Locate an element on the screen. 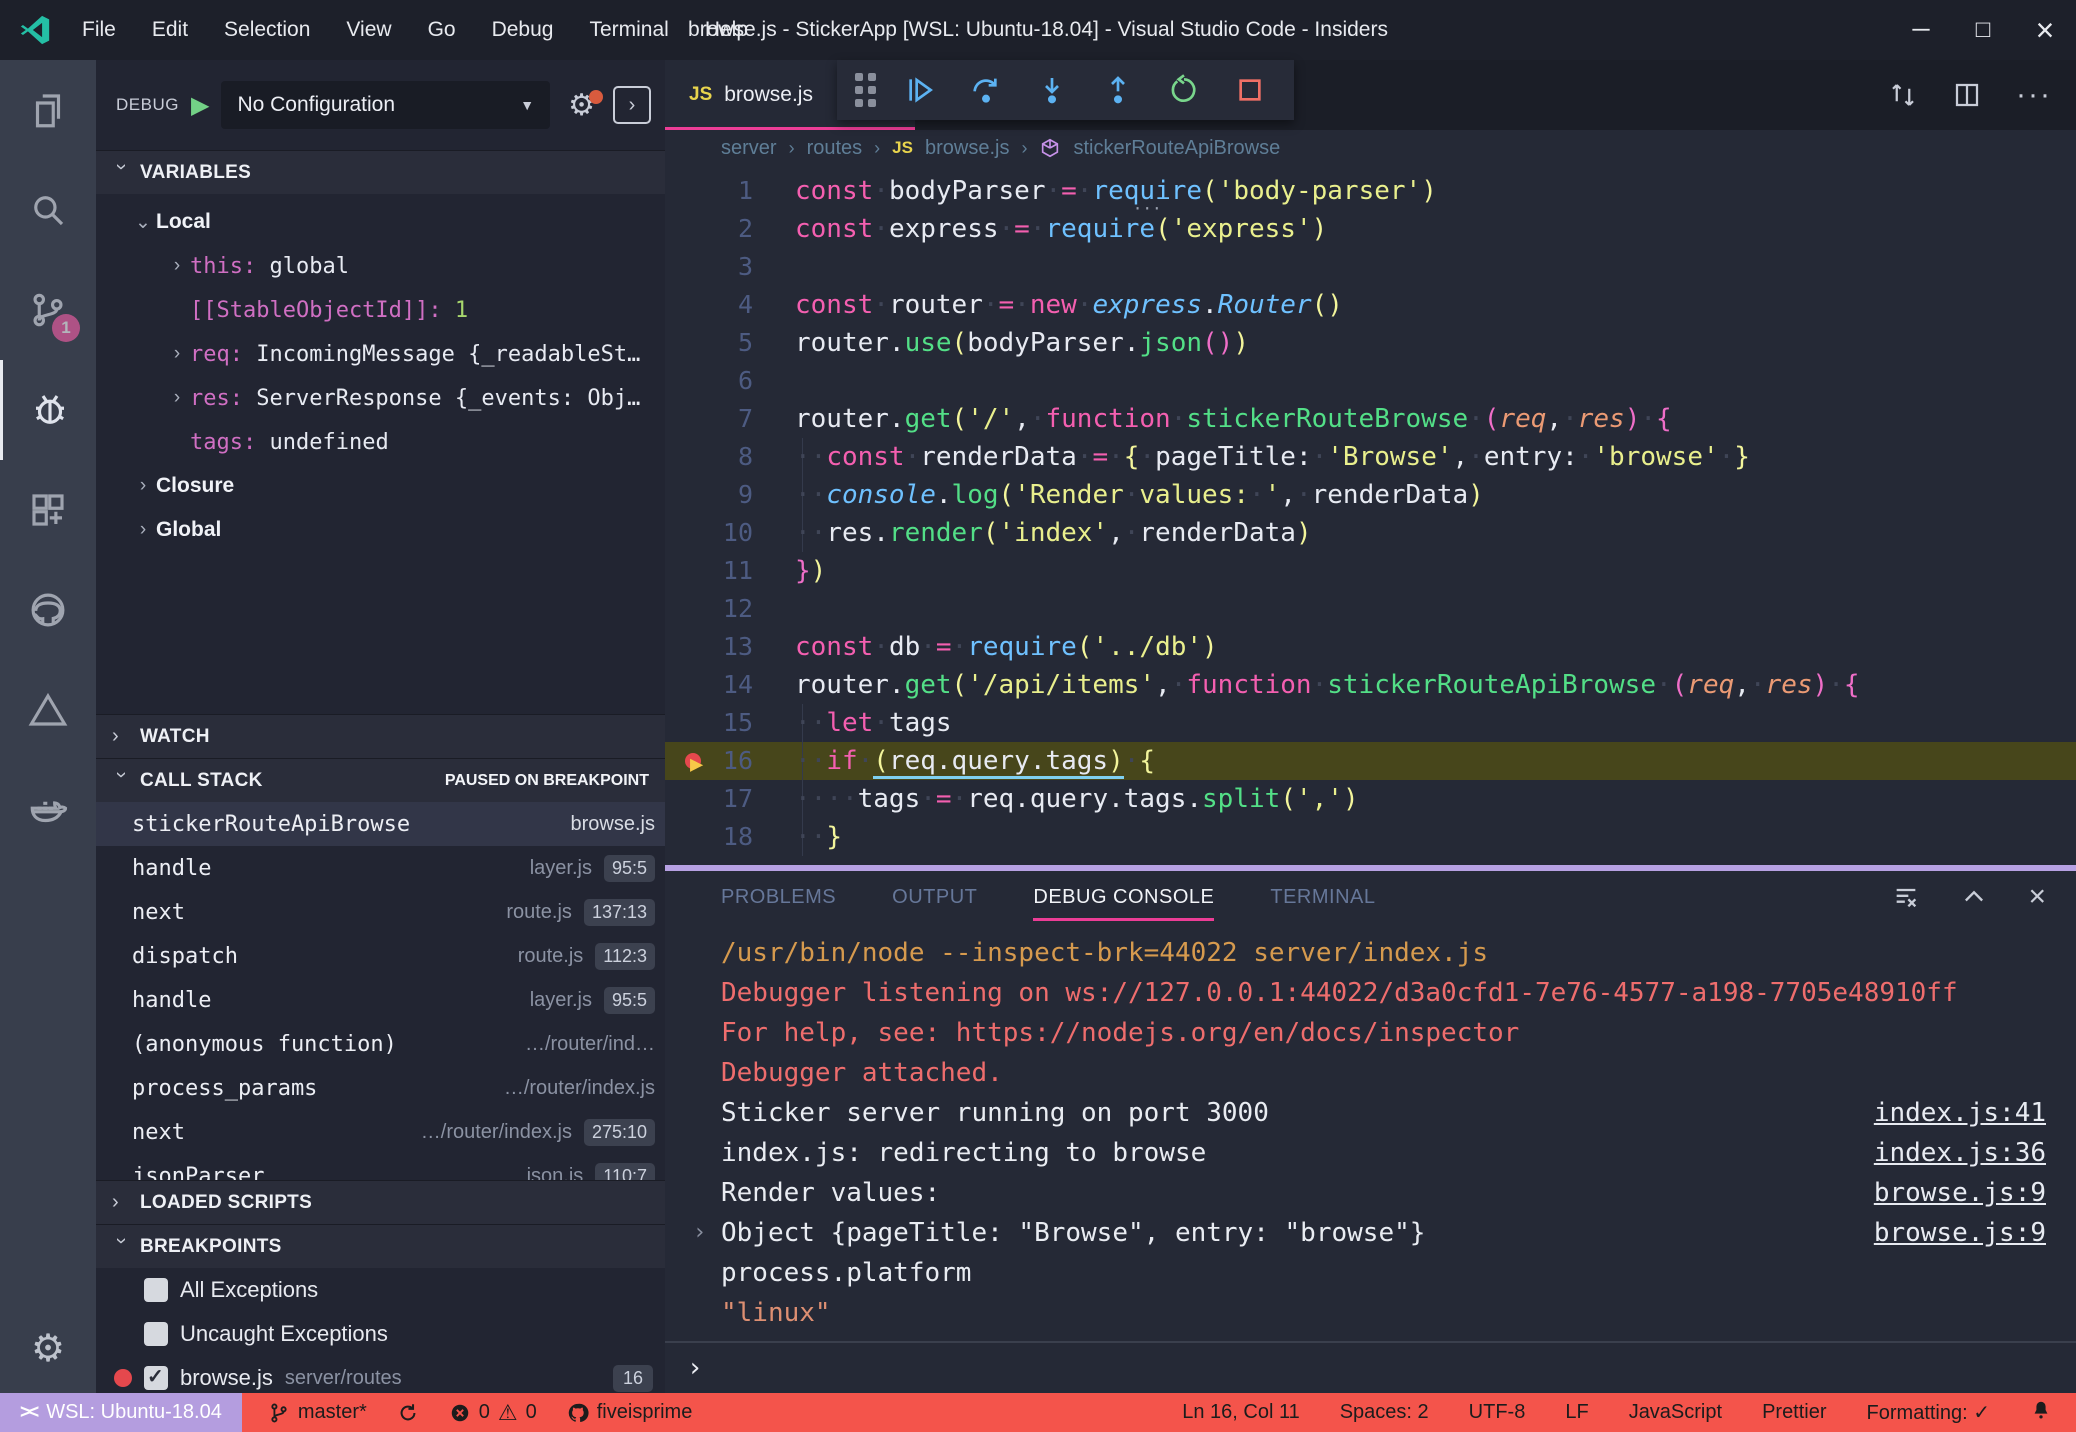 This screenshot has height=1432, width=2076. source-link: index.js:36 is located at coordinates (1960, 1153).